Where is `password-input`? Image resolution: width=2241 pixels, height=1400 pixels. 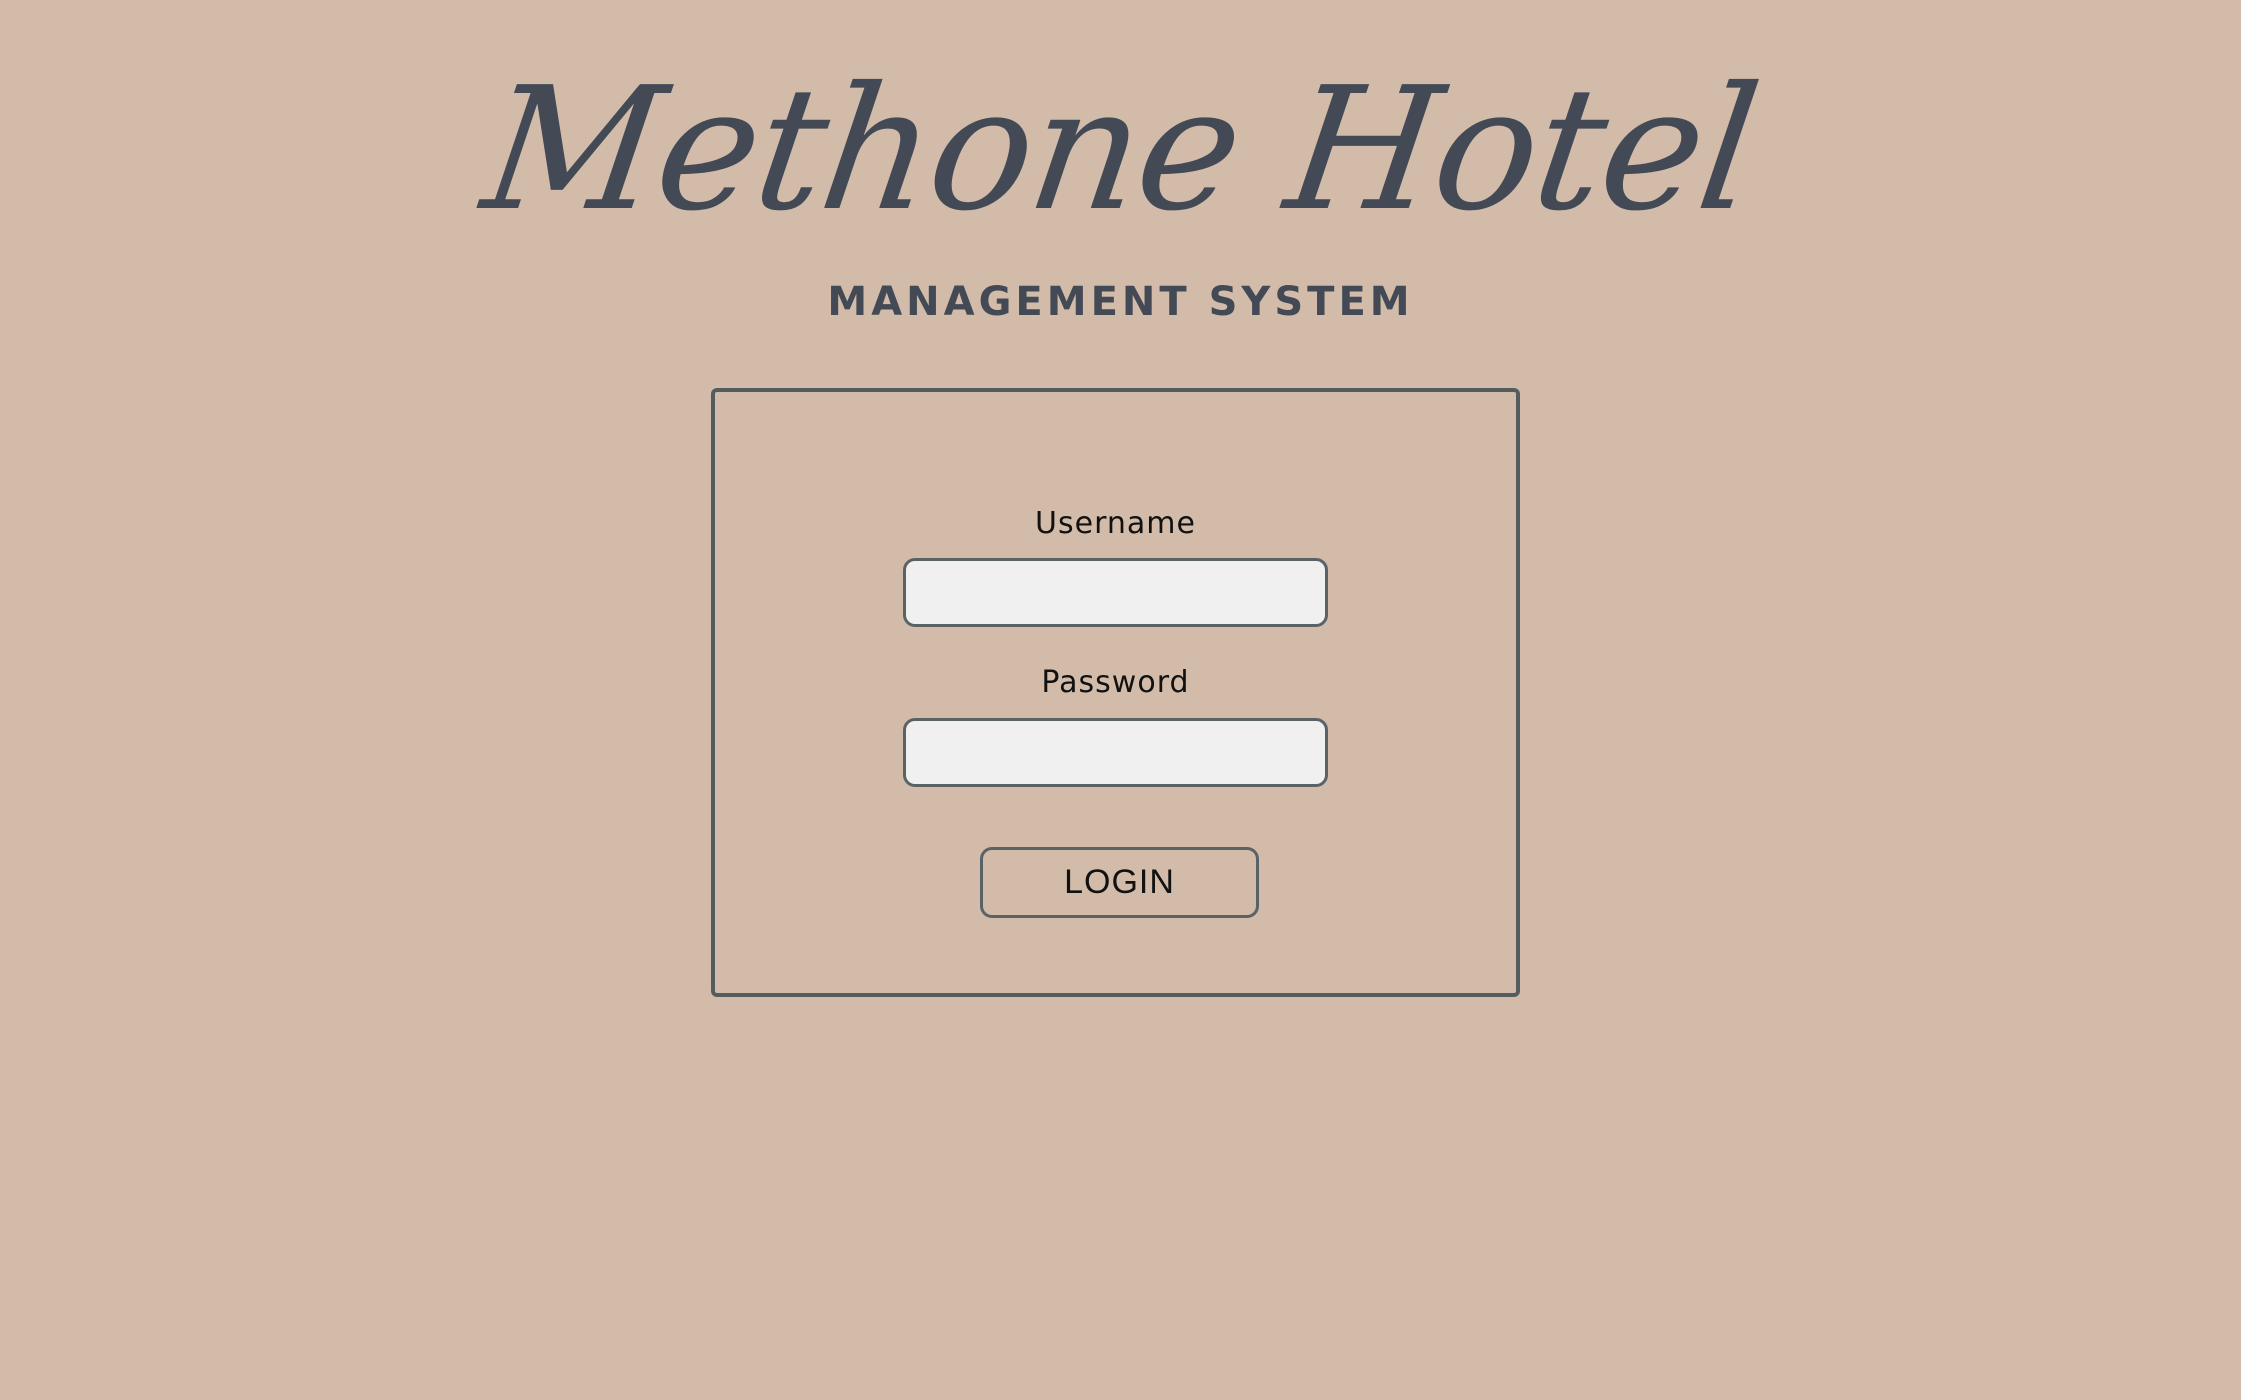
password-input is located at coordinates (1115, 752).